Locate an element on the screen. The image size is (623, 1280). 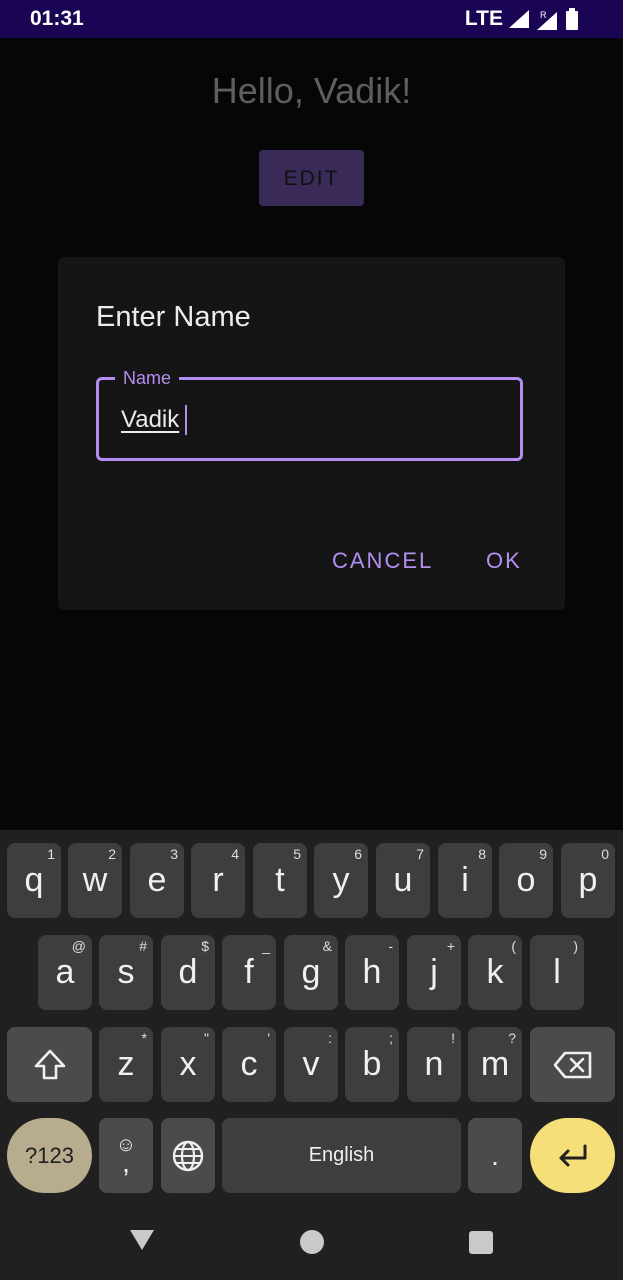
key-alt: " is located at coordinates (206, 1038).